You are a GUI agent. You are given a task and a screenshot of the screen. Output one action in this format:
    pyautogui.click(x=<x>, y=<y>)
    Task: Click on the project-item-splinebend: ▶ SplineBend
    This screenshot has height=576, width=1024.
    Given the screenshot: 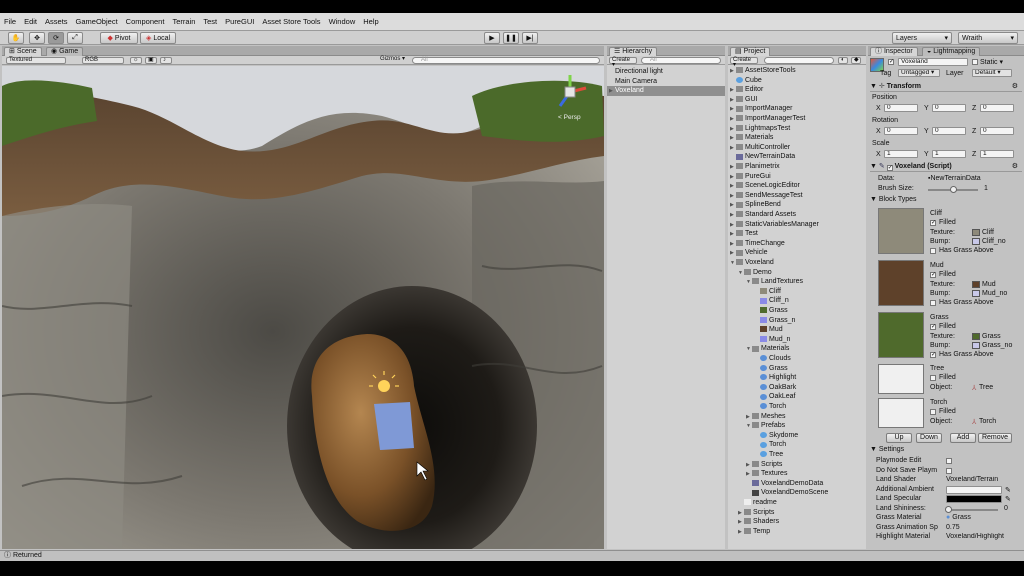 What is the action you would take?
    pyautogui.click(x=797, y=205)
    